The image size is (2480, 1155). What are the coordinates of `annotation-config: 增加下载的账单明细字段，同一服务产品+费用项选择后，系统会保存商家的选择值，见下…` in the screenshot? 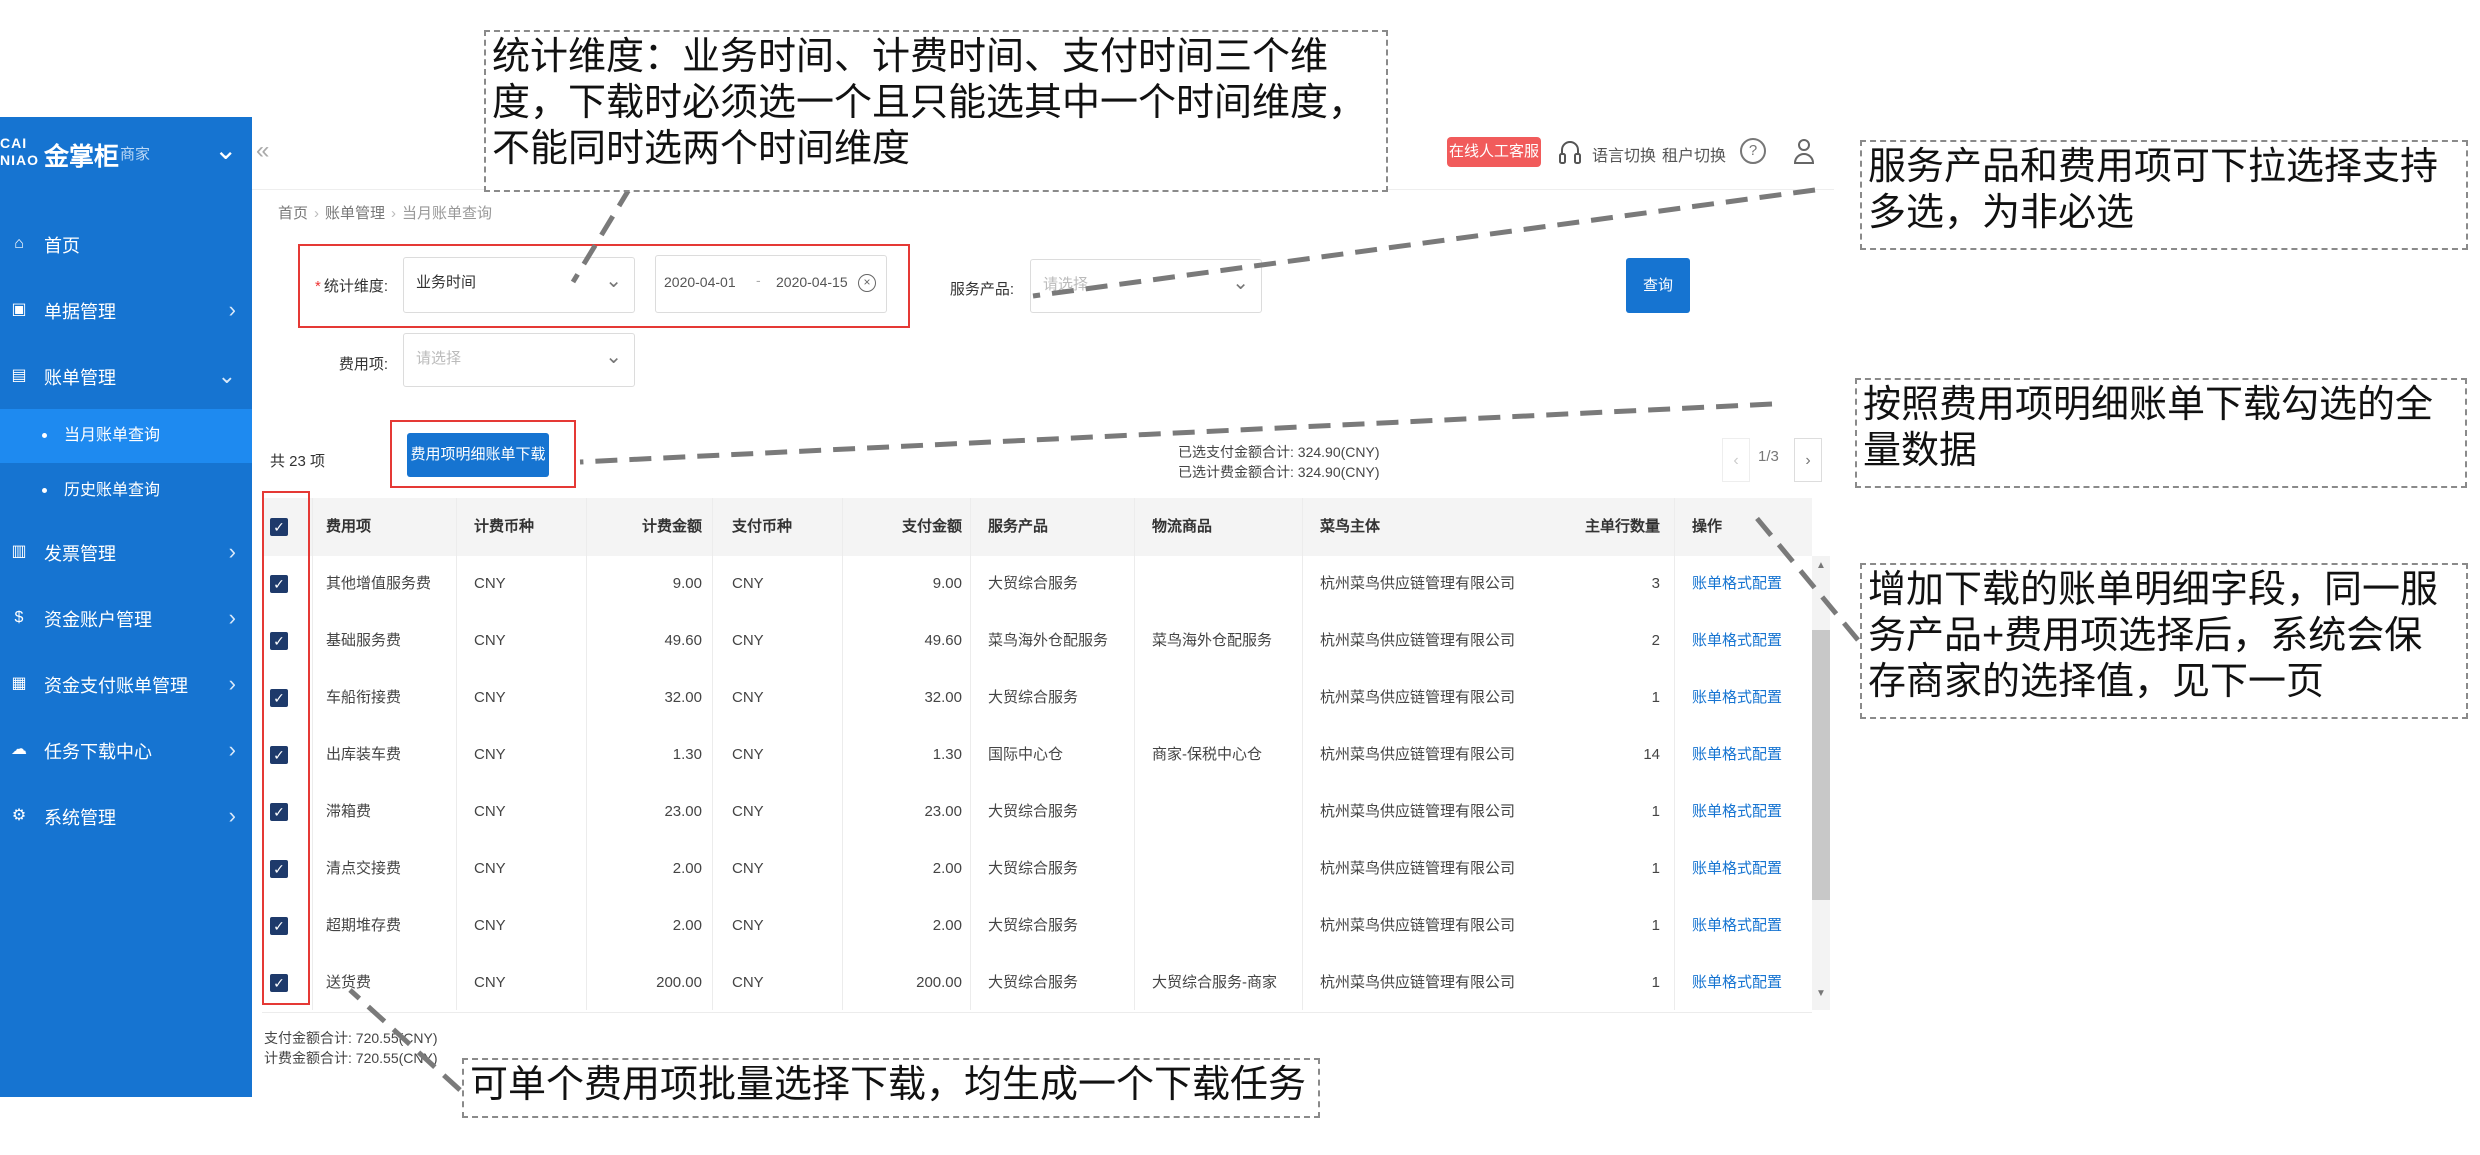 It's located at (2164, 641).